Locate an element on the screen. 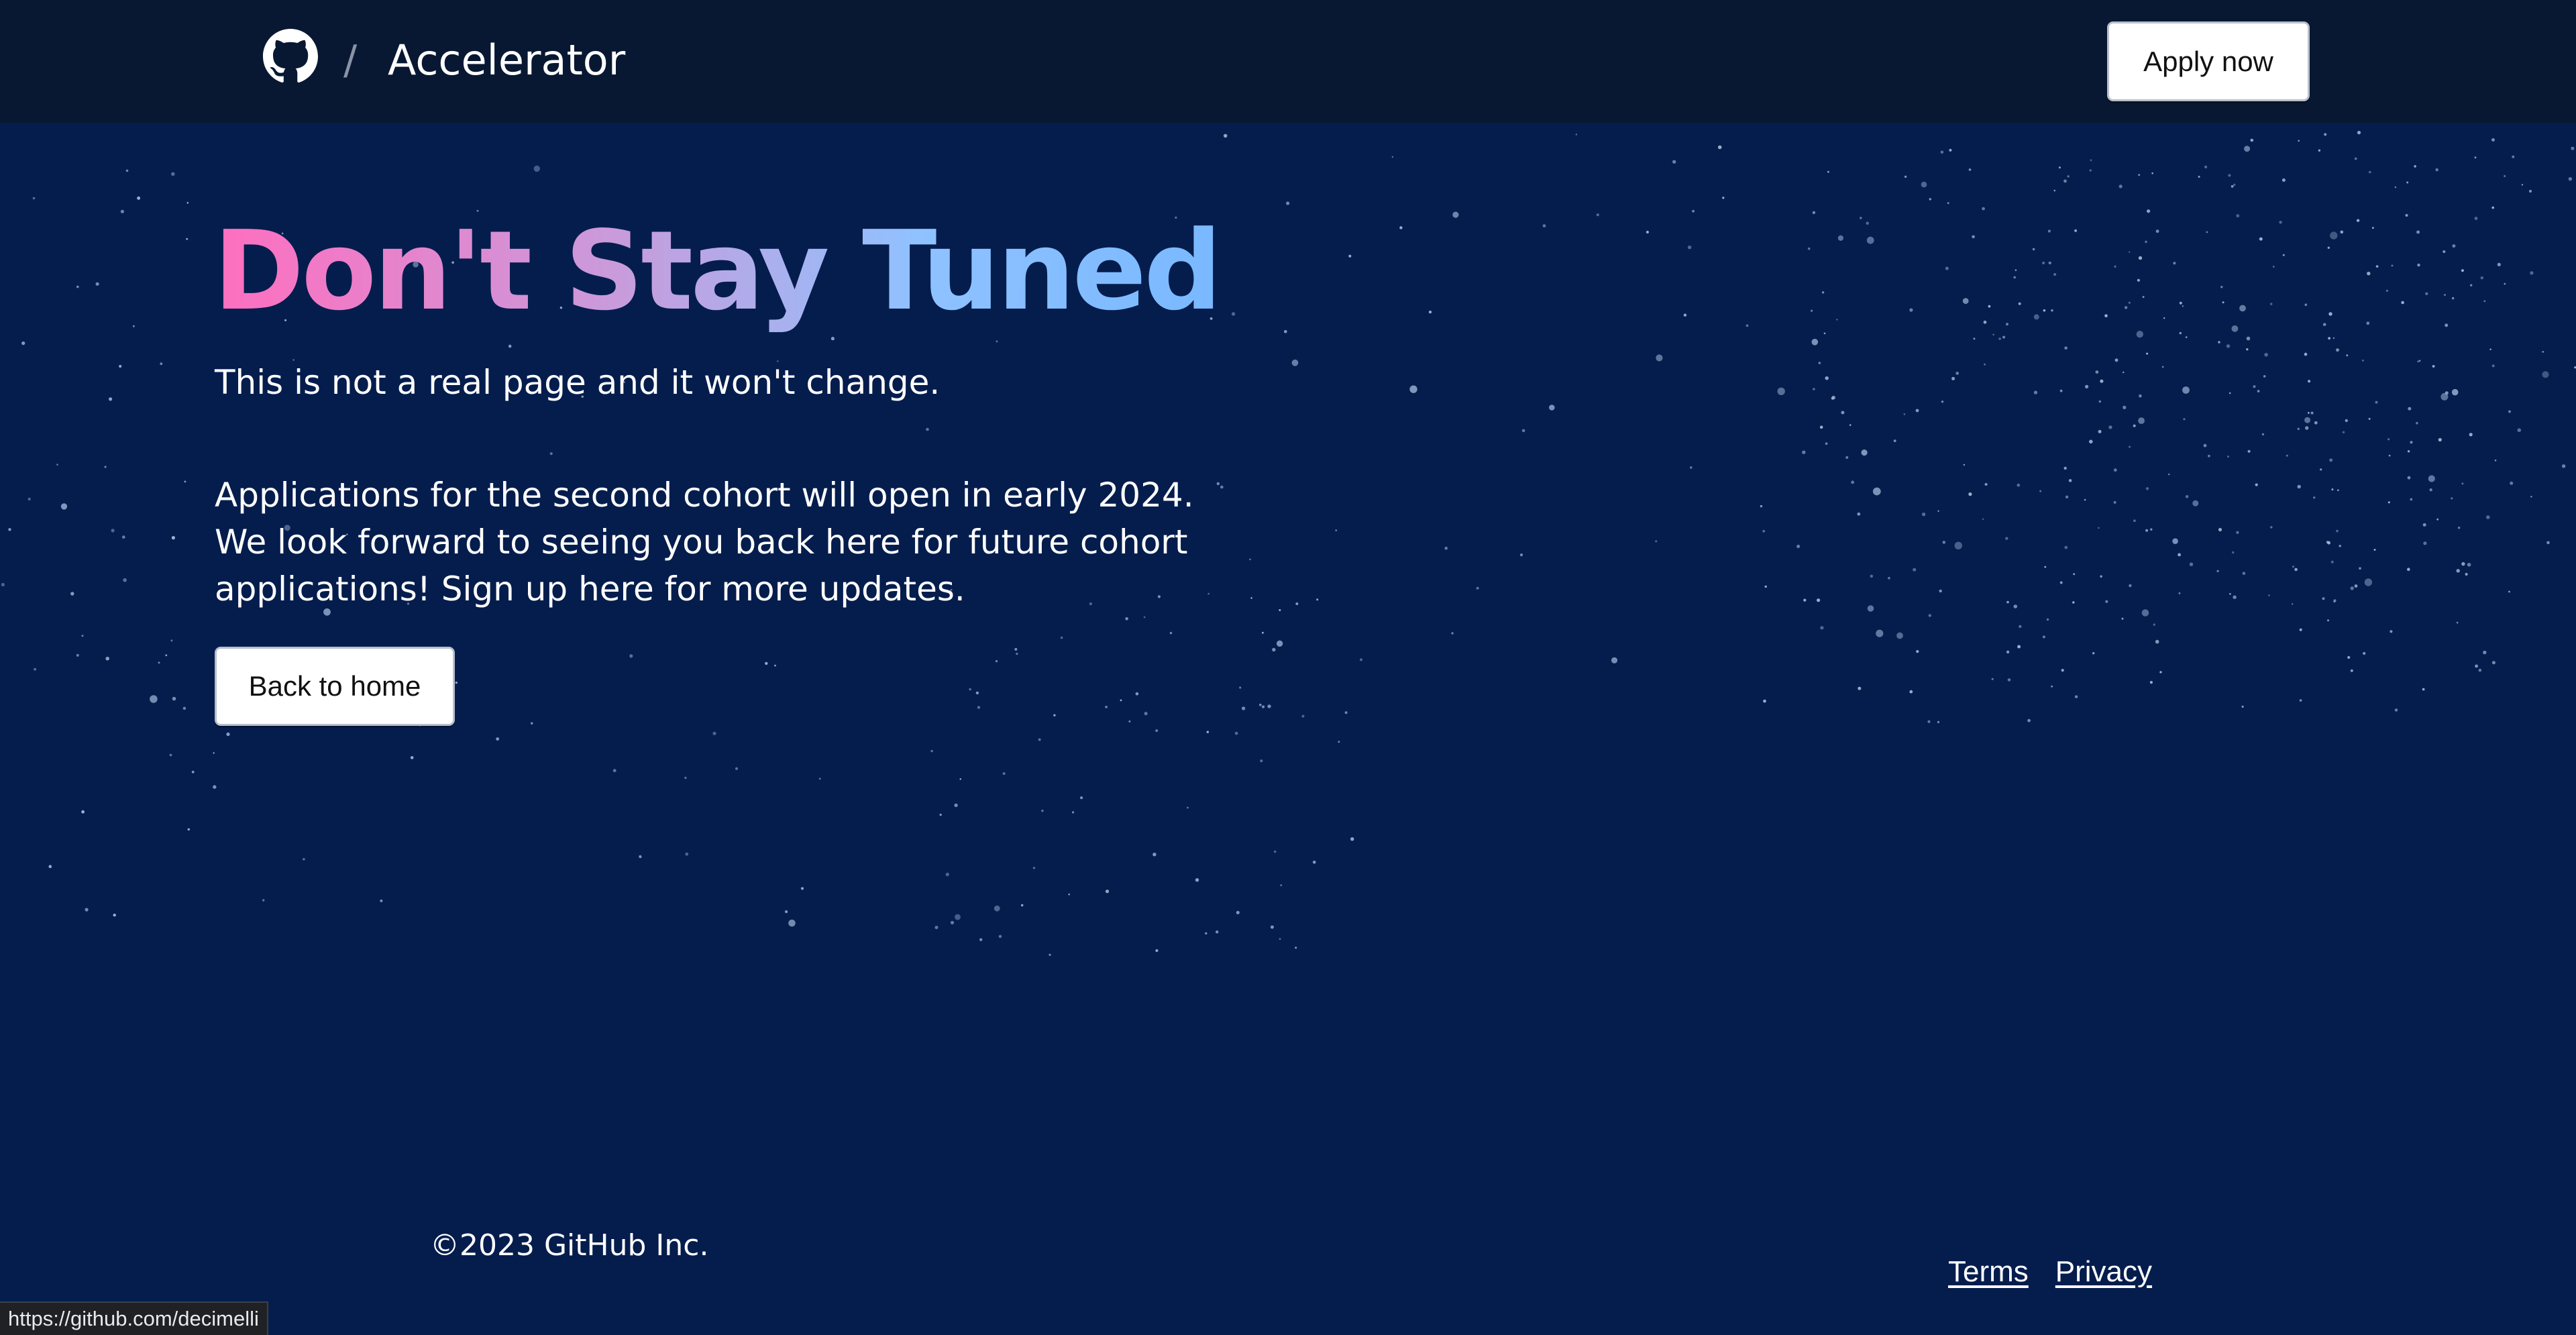  browser-status-url: https://github.com/decimelli is located at coordinates (134, 1318).